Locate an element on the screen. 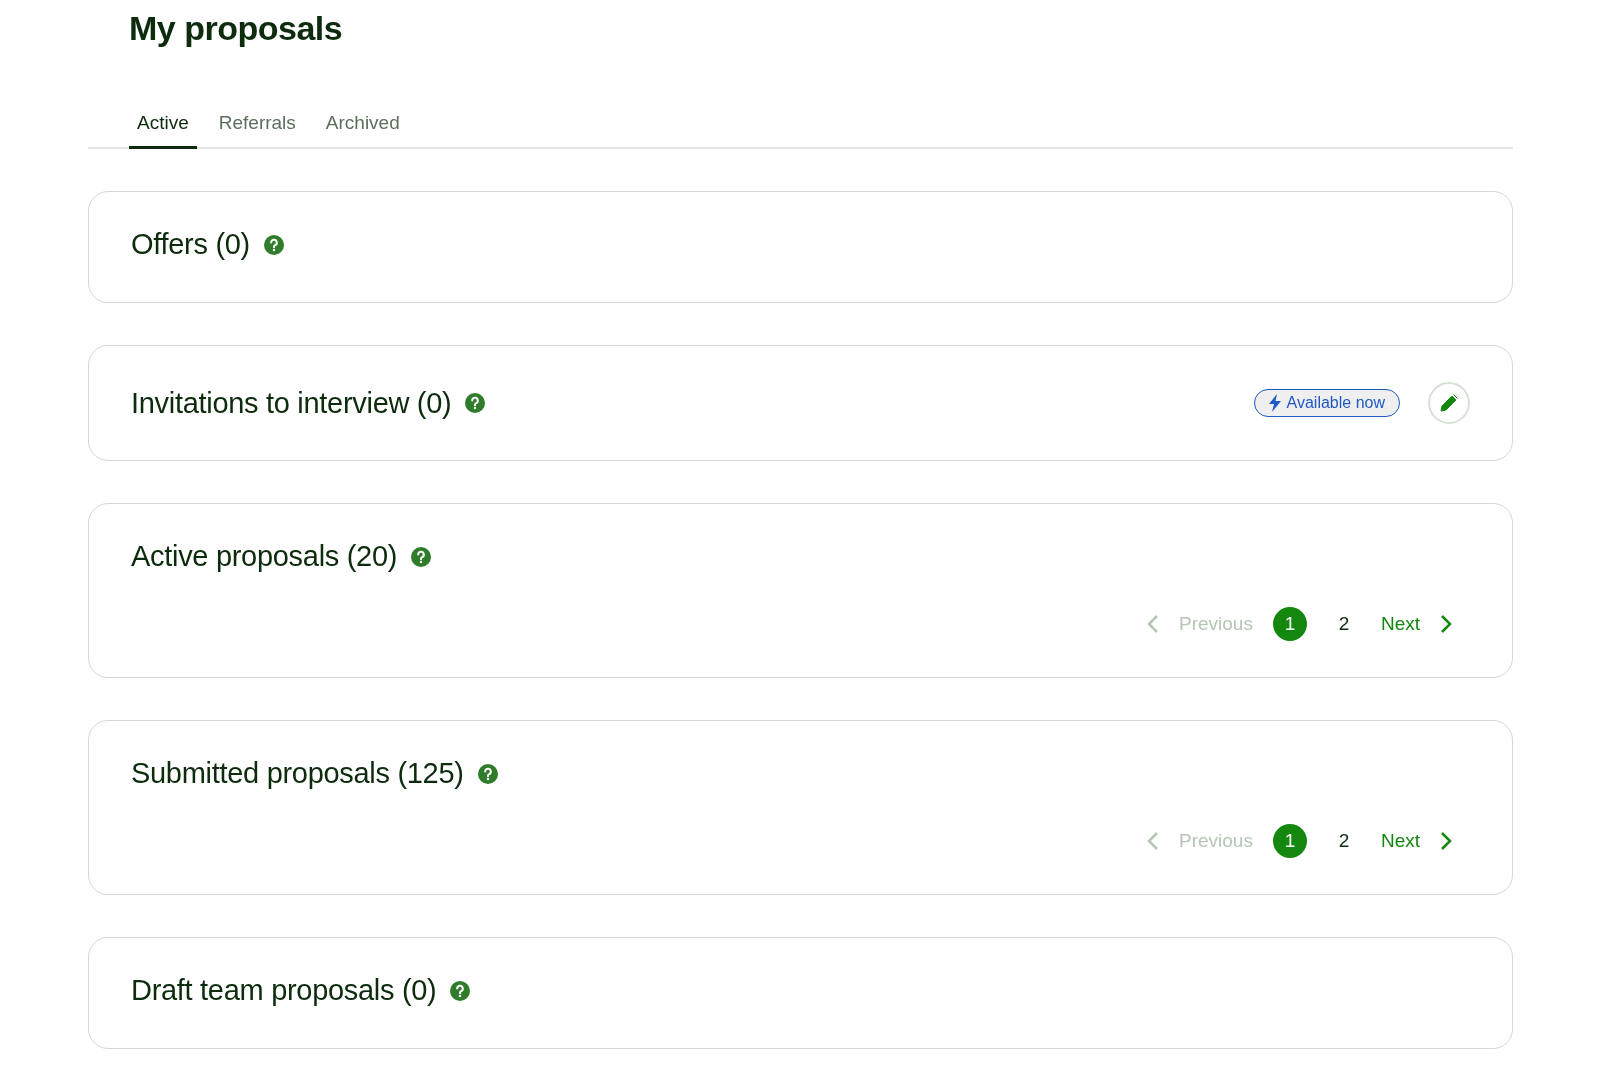  edit-button is located at coordinates (1449, 403).